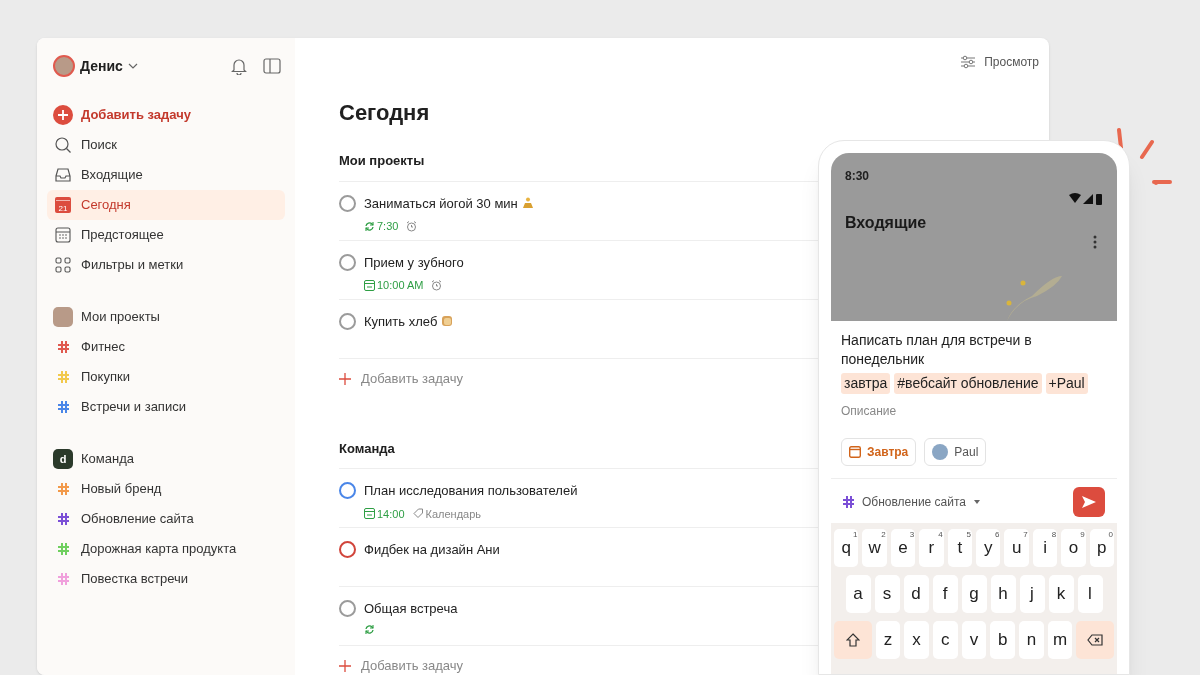  What do you see at coordinates (1025, 535) in the screenshot?
I see `key-hint: 7` at bounding box center [1025, 535].